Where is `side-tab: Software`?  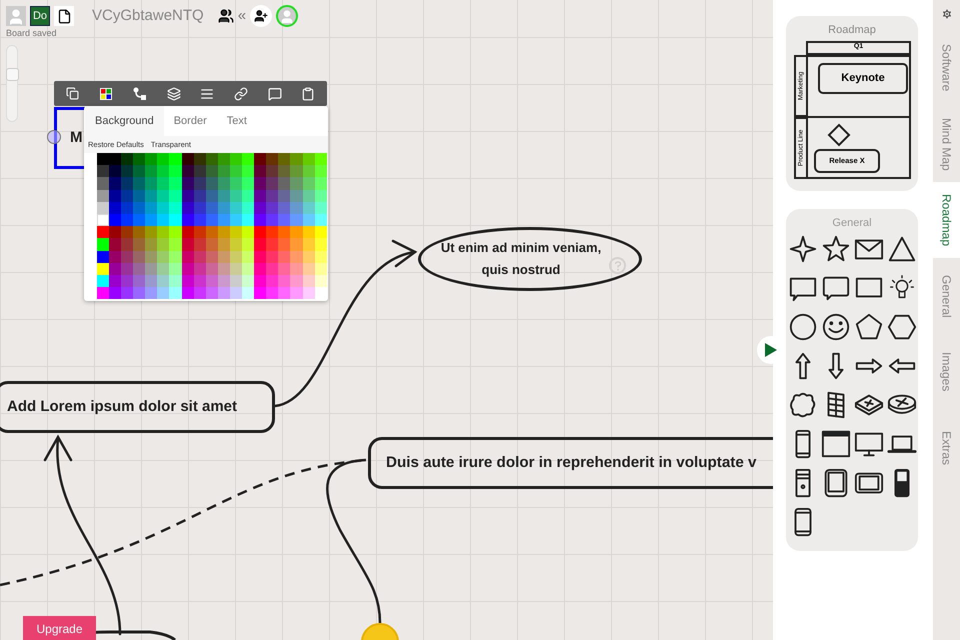 side-tab: Software is located at coordinates (946, 68).